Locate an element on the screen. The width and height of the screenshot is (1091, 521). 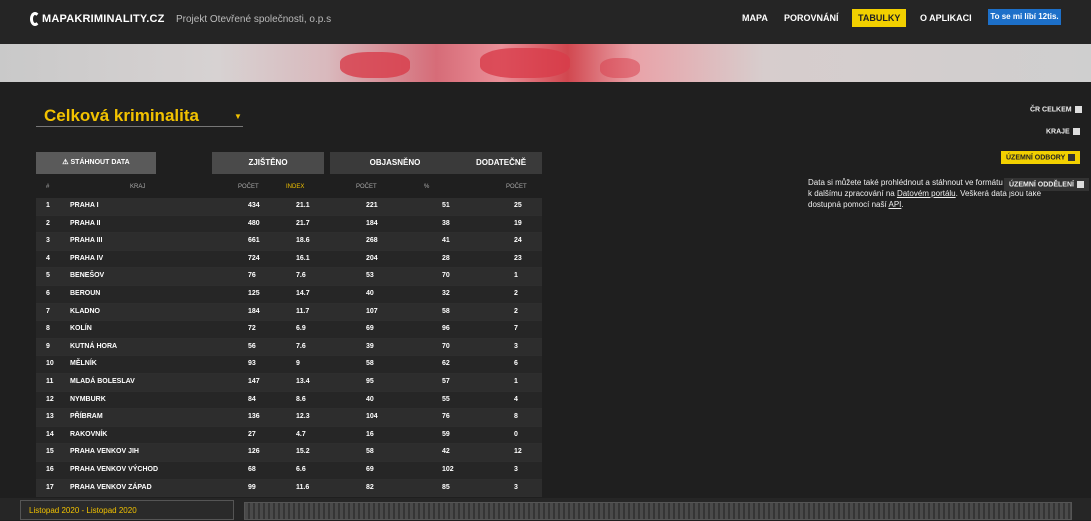
table-row: 2 PRAHA II 480 21.7 184 38 19 is located at coordinates (289, 224).